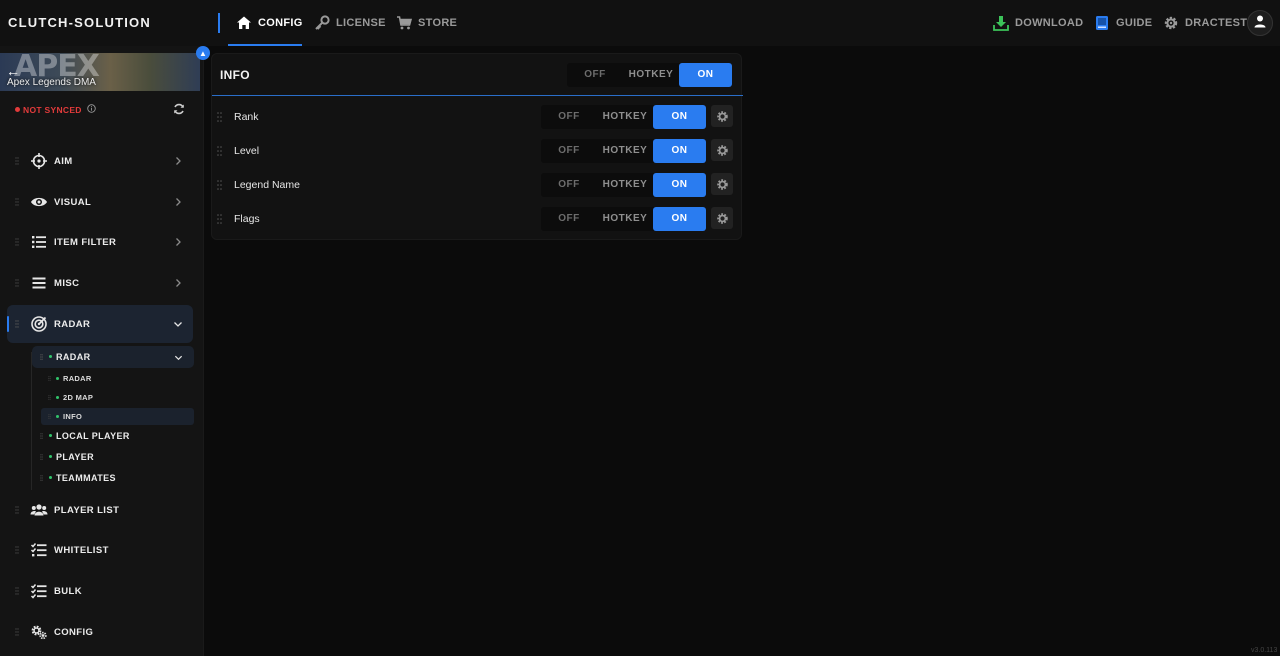 The image size is (1280, 656). I want to click on home-icon, so click(244, 23).